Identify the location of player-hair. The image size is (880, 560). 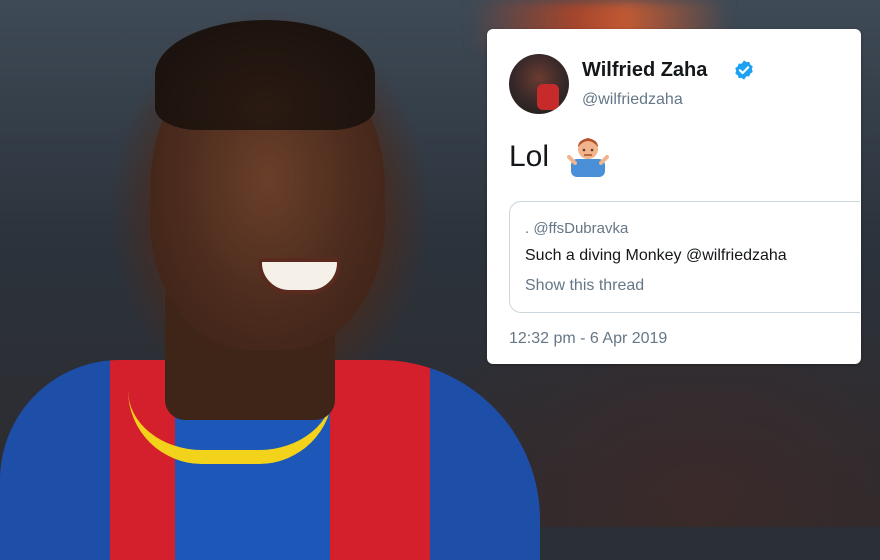
(265, 75).